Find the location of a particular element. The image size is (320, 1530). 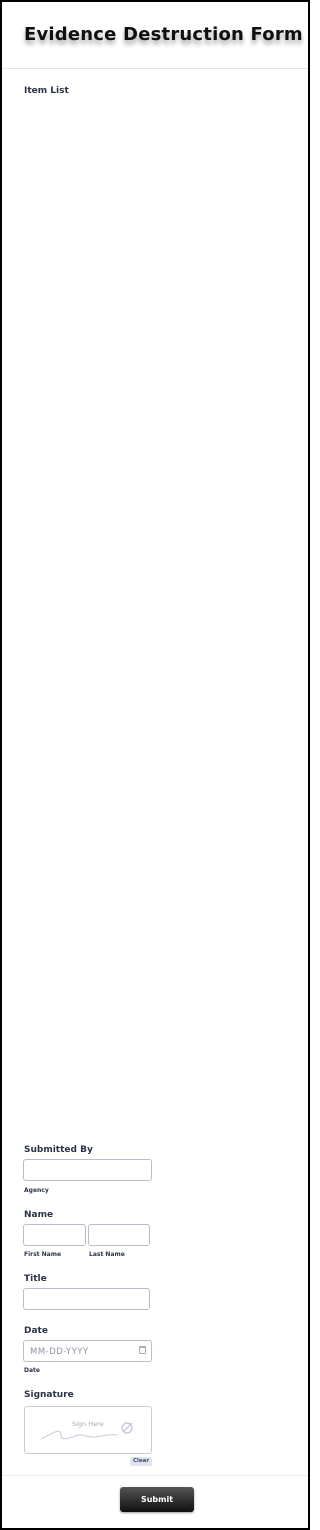

date-label: Date is located at coordinates (36, 1331).